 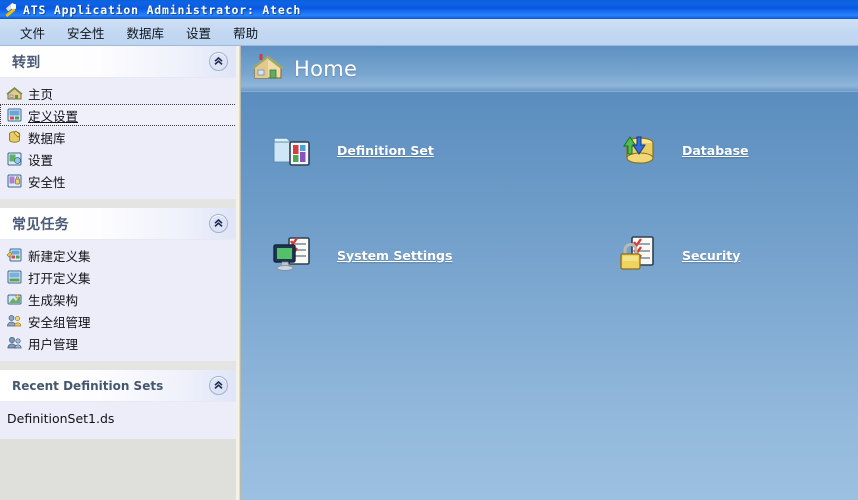 I want to click on sidebar-item-new-definition-set-label: 新建定义集, so click(x=59, y=256).